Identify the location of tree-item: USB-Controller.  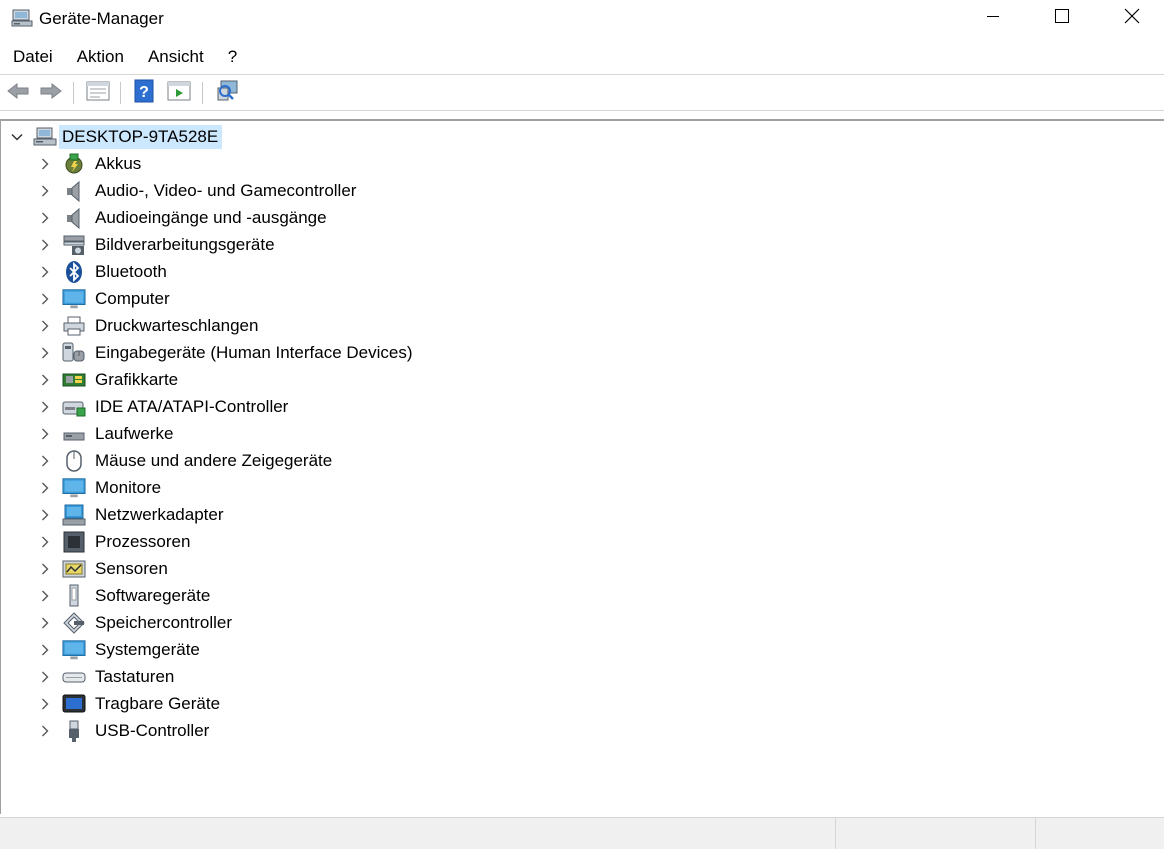
(123, 730).